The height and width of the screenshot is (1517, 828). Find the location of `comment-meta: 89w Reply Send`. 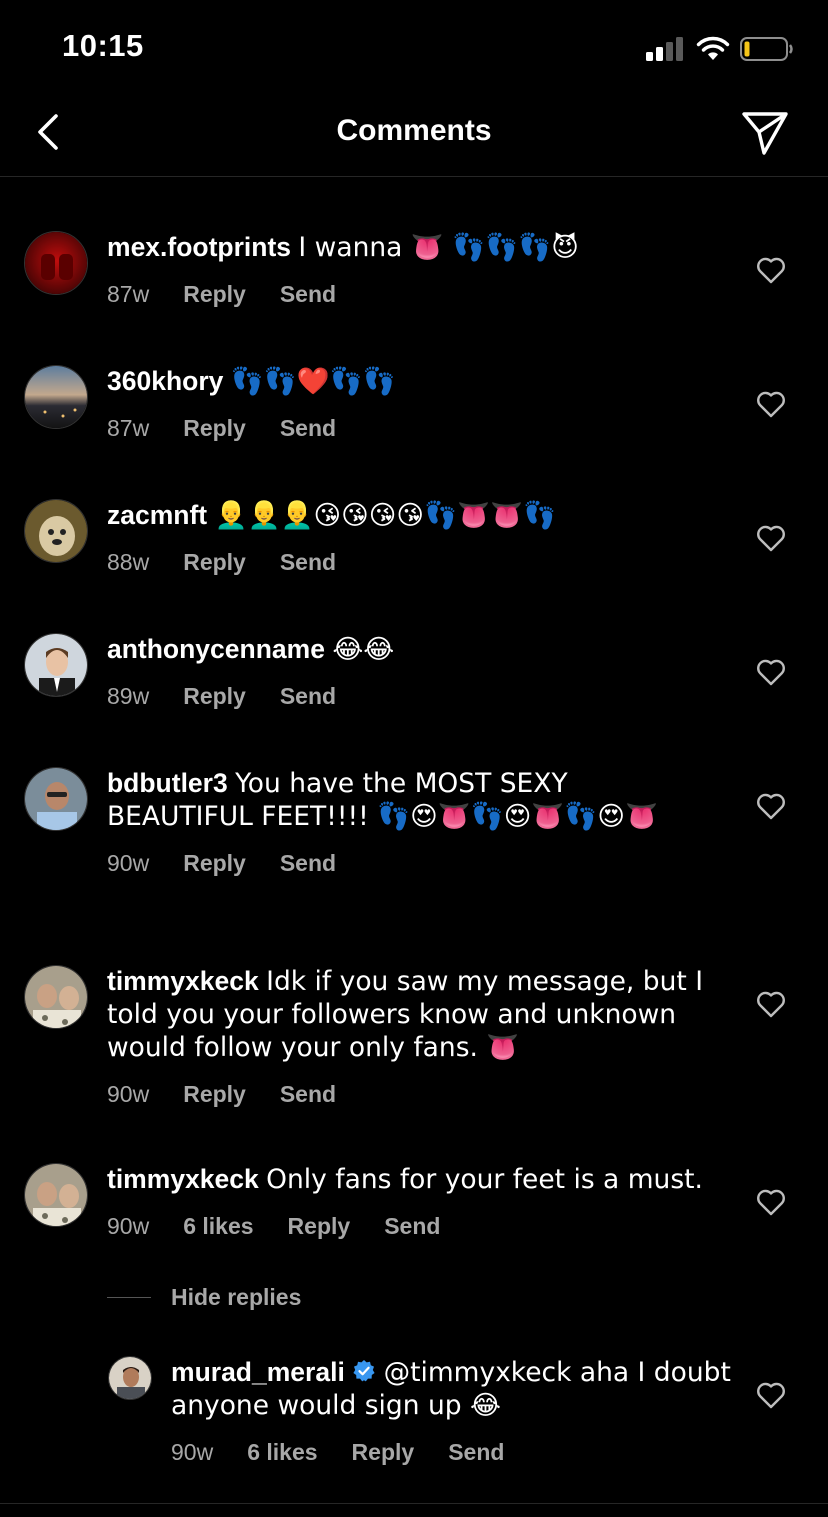

comment-meta: 89w Reply Send is located at coordinates (407, 696).